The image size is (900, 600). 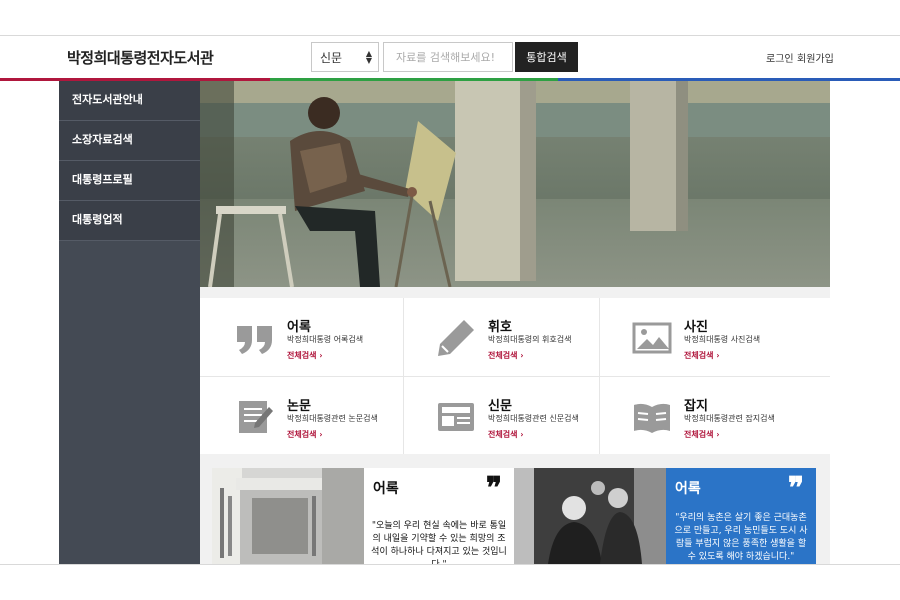 I want to click on sidebar-item-president-achievements: 대통령업적, so click(x=129, y=221).